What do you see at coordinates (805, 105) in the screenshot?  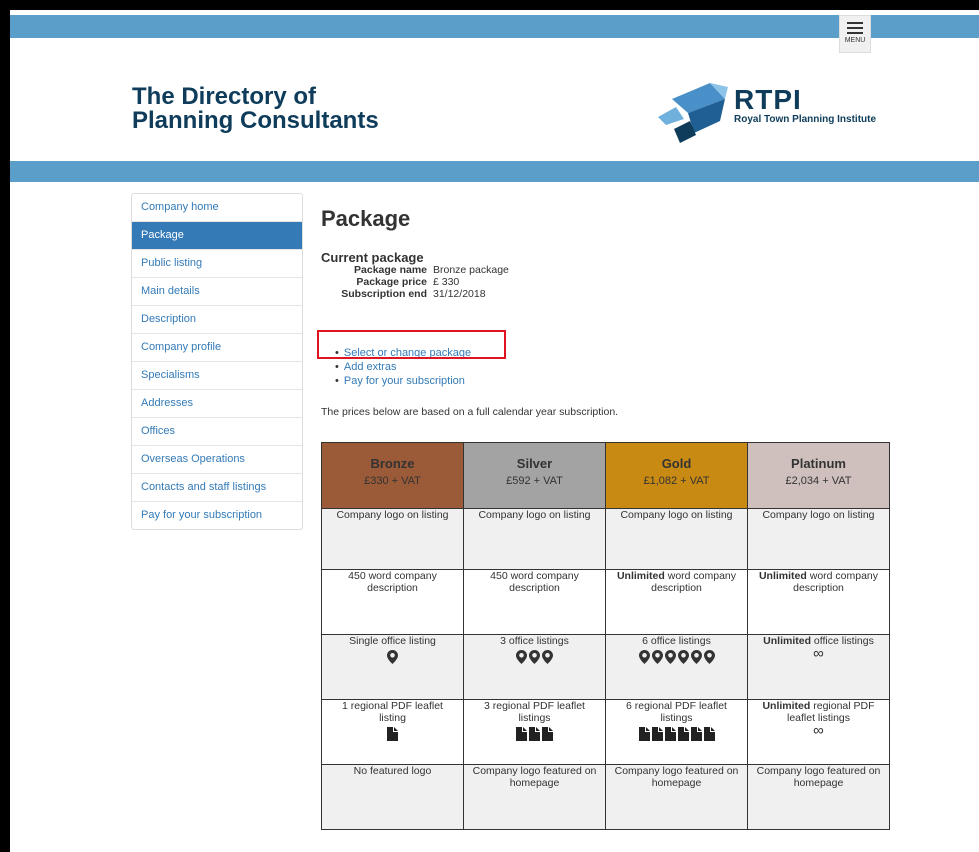 I see `rtpi-logo-text: RTPI Royal Town Planning Institute` at bounding box center [805, 105].